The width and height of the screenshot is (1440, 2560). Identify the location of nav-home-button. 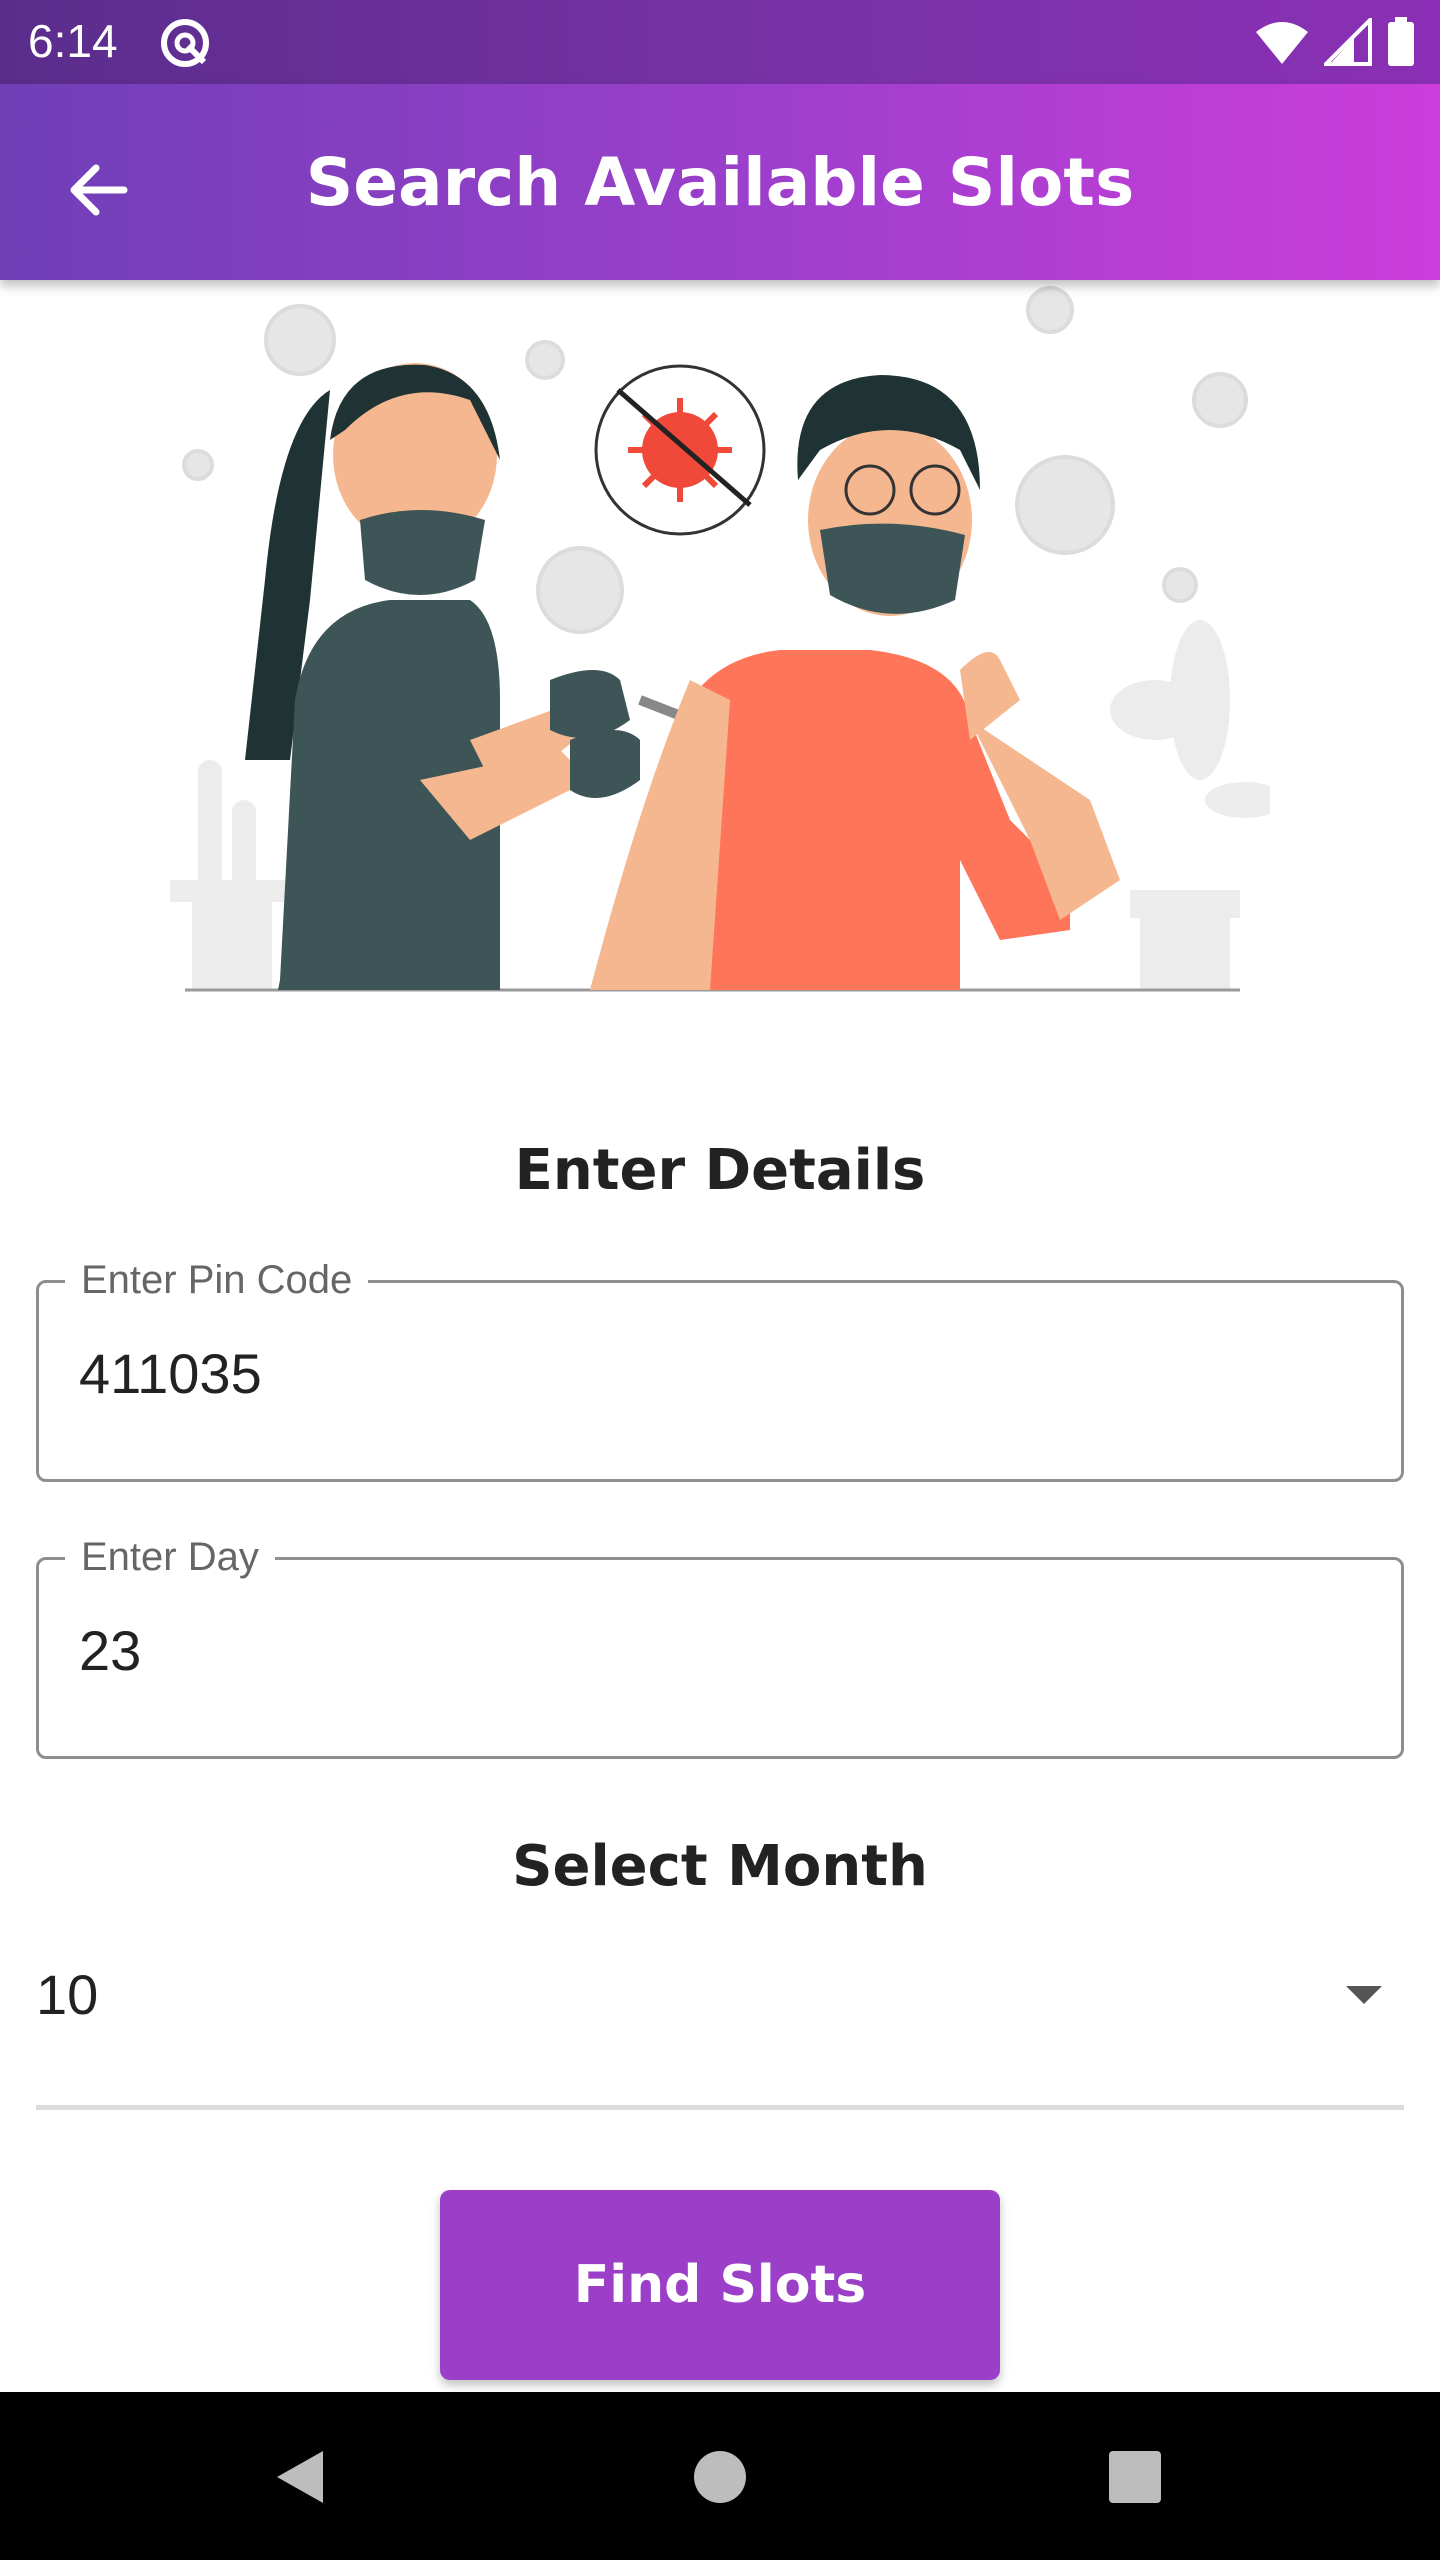
(720, 2477).